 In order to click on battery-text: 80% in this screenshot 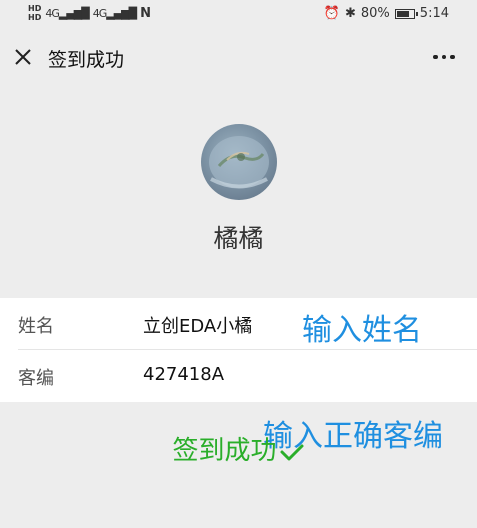, I will do `click(375, 13)`.